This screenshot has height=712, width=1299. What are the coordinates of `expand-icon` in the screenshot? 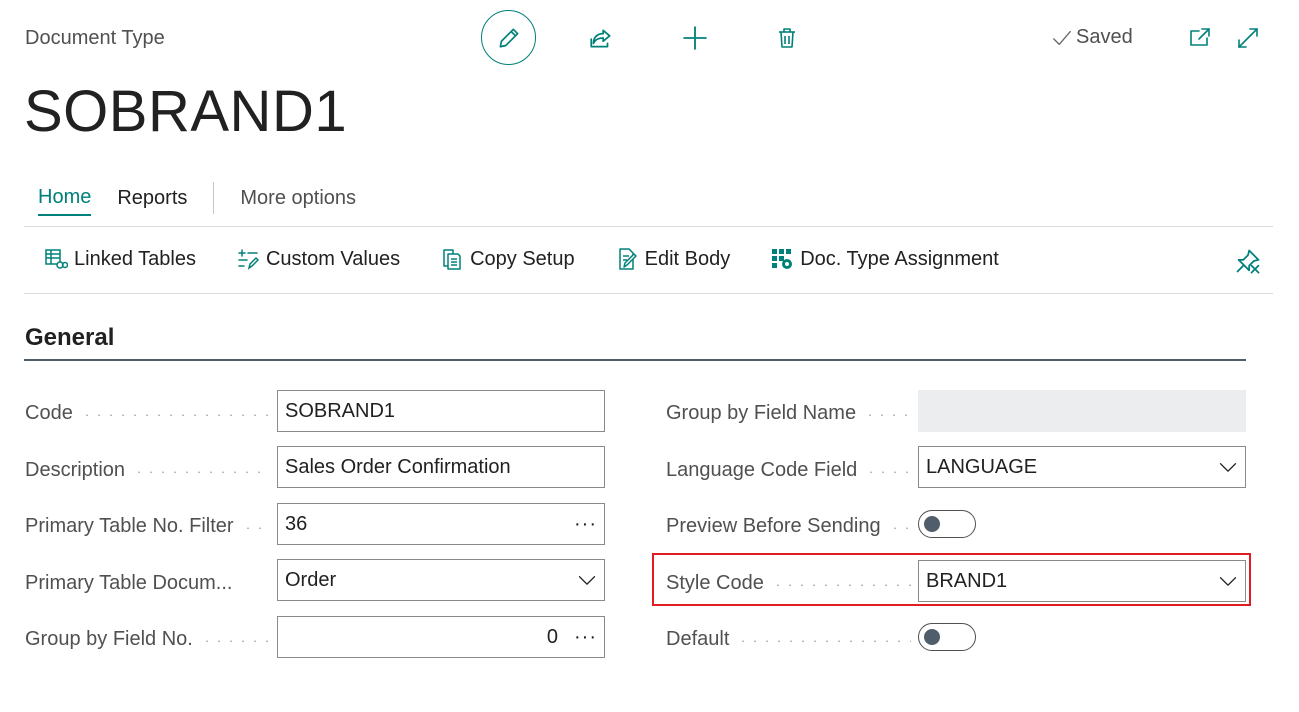 It's located at (1248, 38).